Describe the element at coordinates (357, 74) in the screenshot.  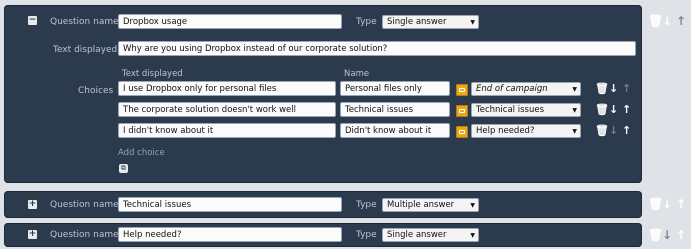
I see `choices-name-column-header: Name` at that location.